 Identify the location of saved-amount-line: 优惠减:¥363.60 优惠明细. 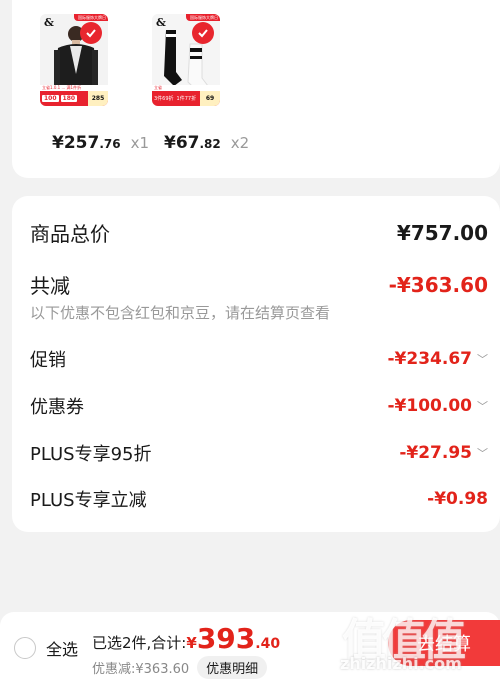
(180, 667).